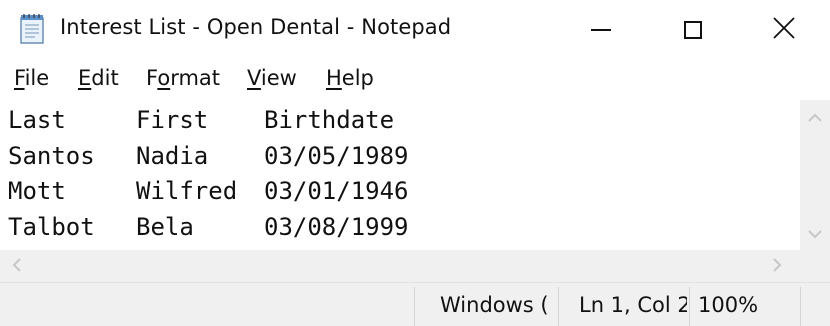  I want to click on cell-first: Nadia, so click(172, 156).